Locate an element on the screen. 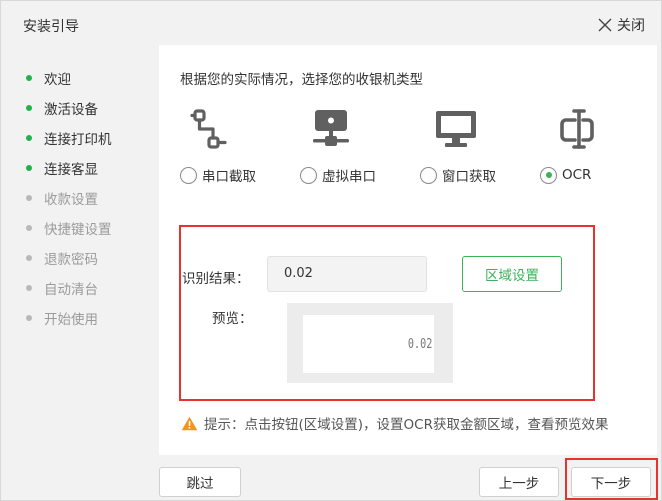 The width and height of the screenshot is (662, 501). close-button: 关闭 is located at coordinates (621, 25).